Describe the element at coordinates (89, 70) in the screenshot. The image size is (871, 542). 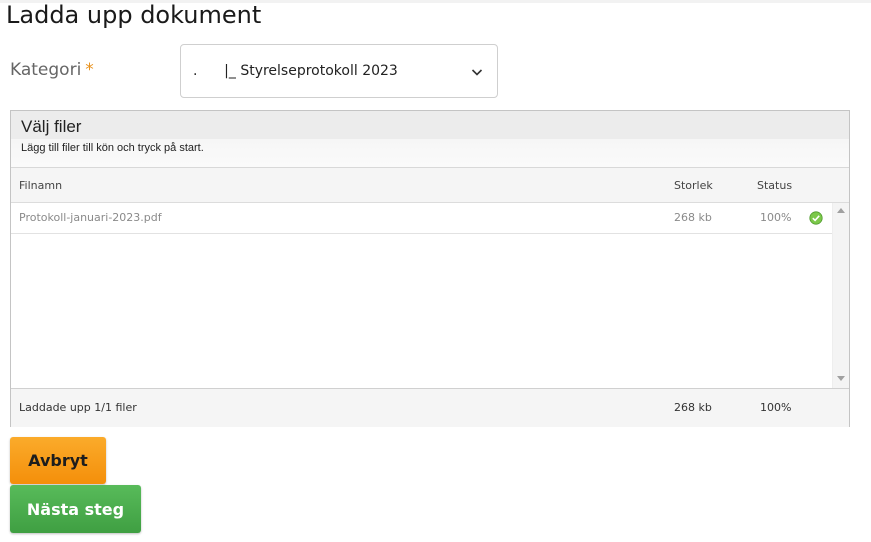
I see `required-star: *` at that location.